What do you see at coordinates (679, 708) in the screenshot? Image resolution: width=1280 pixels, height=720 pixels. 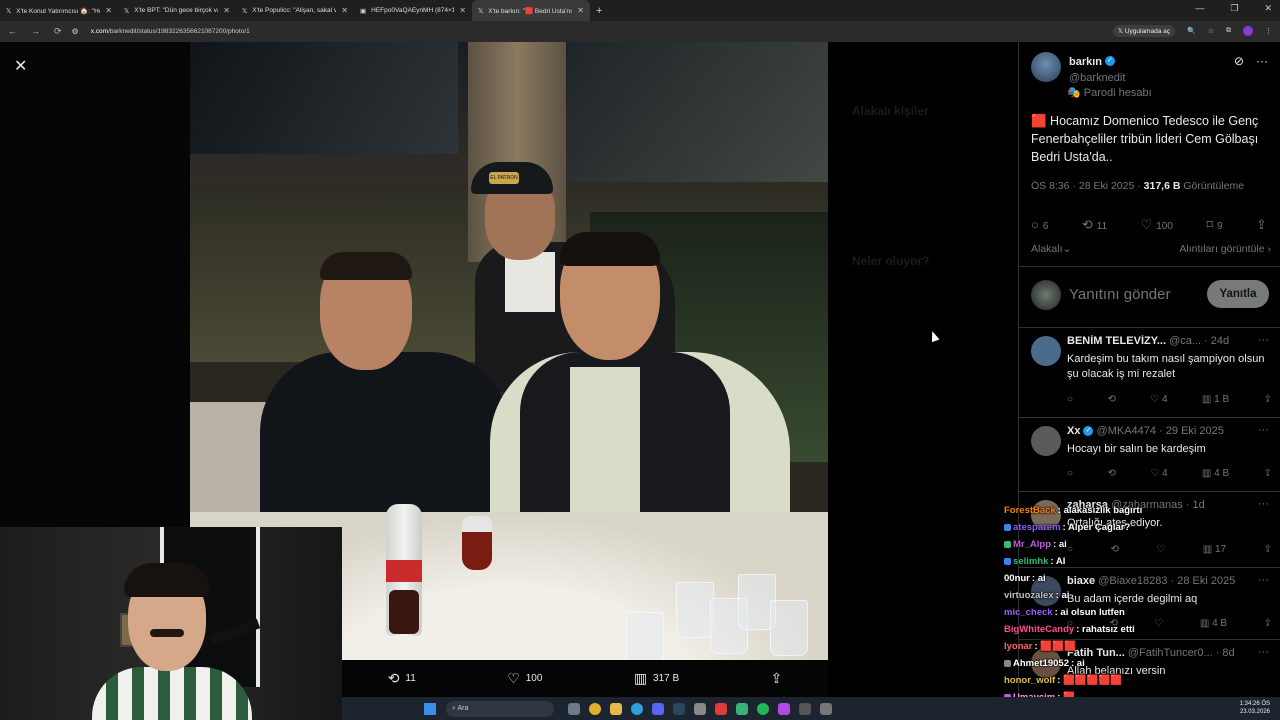 I see `steam-icon` at bounding box center [679, 708].